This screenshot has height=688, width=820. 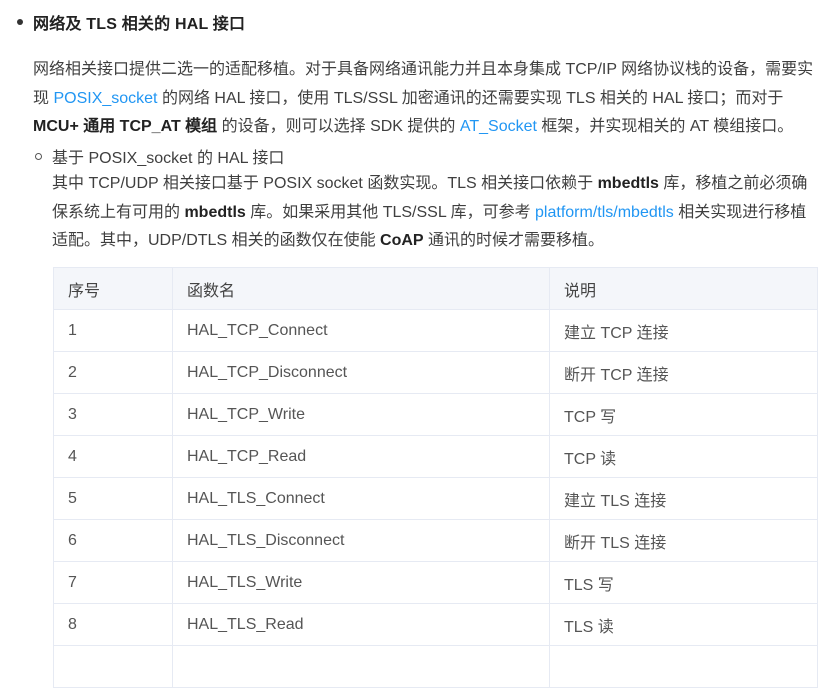 I want to click on table-row: 5 HAL_TLS_Connect 建立 TLS 连接, so click(x=435, y=498).